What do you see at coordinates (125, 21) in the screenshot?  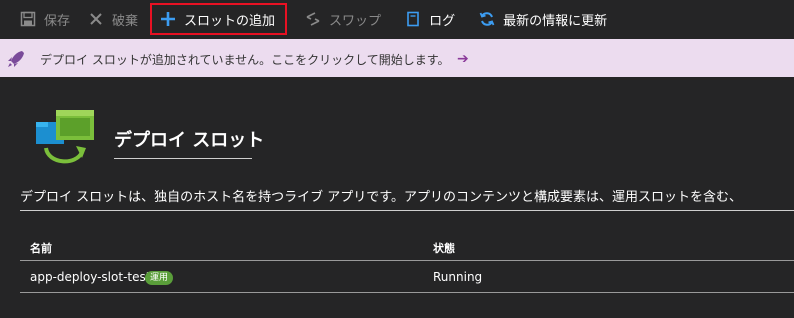 I see `discard-button-label: 破棄` at bounding box center [125, 21].